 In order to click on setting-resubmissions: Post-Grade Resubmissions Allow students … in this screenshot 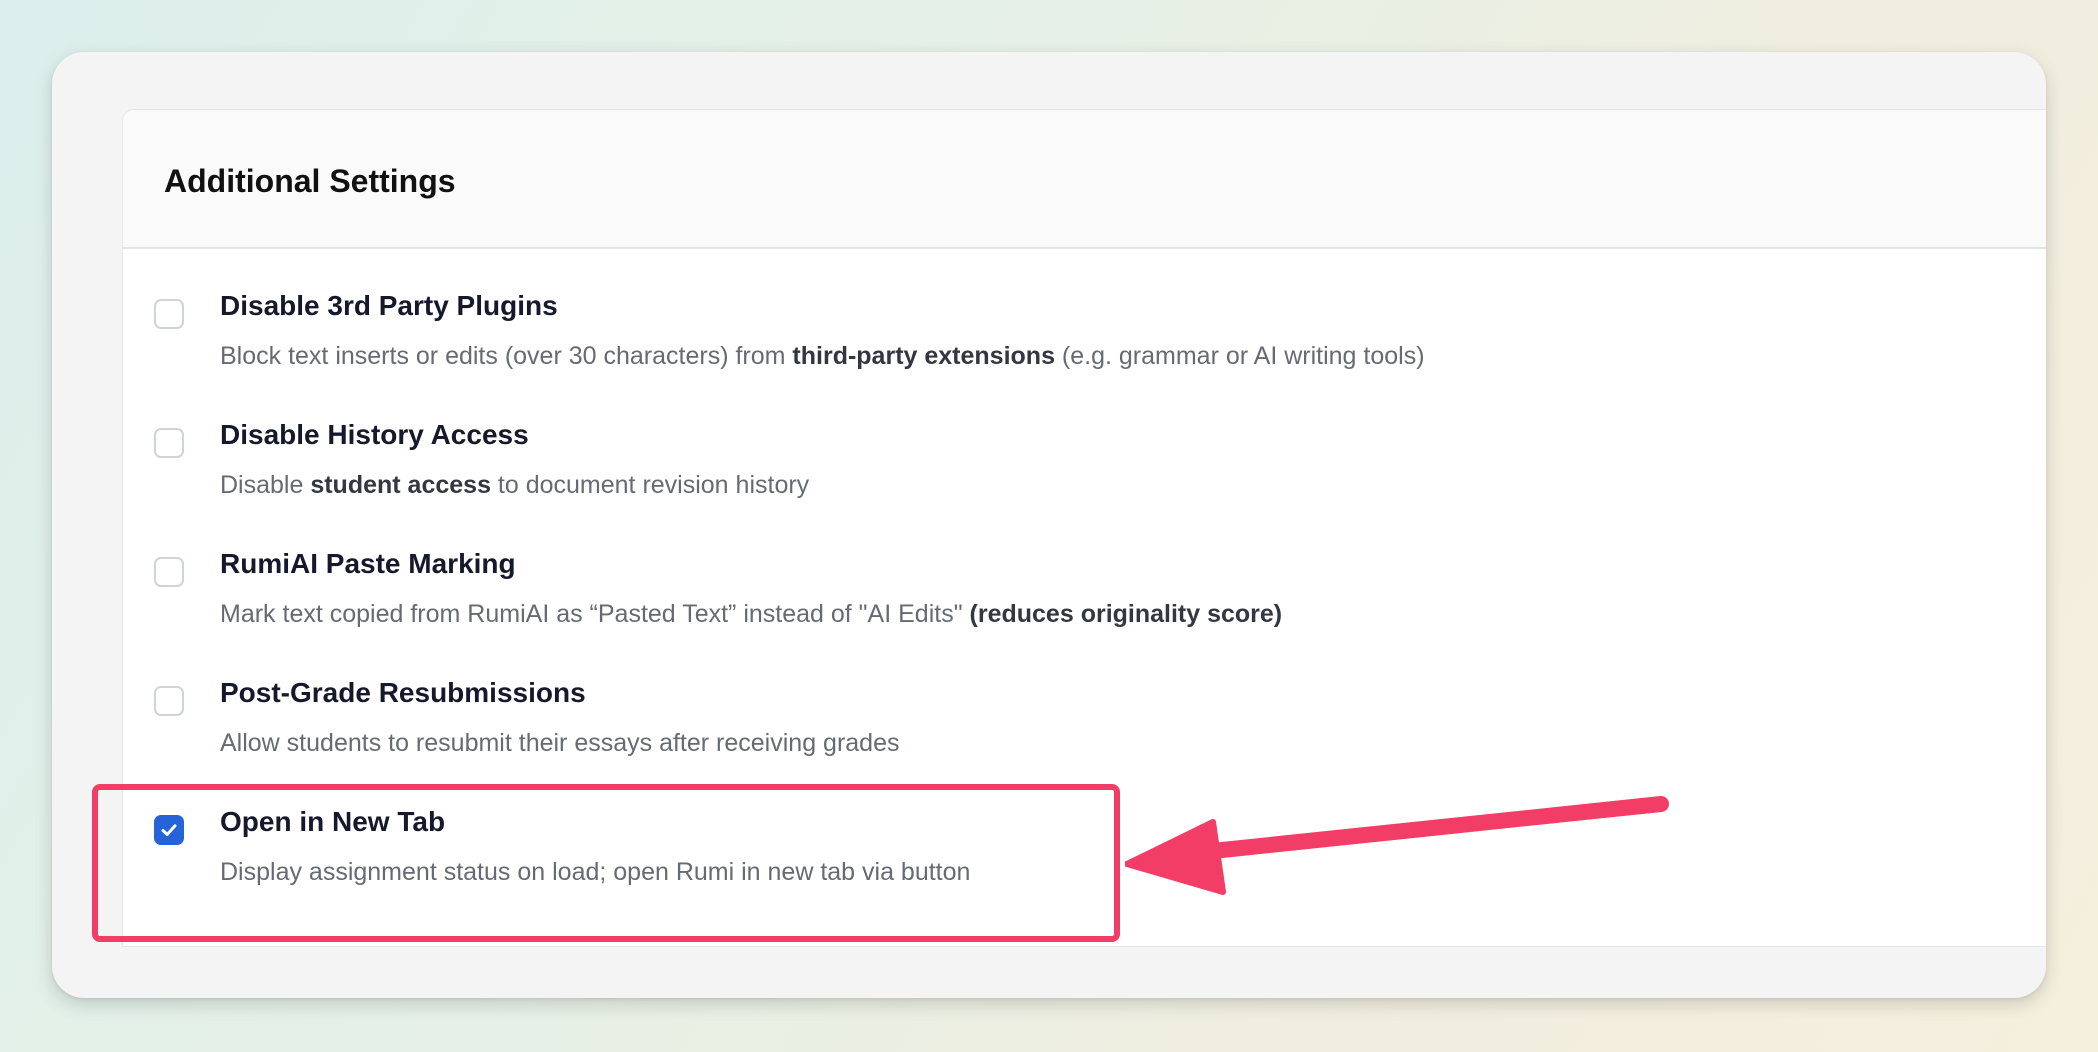, I will do `click(1084, 732)`.